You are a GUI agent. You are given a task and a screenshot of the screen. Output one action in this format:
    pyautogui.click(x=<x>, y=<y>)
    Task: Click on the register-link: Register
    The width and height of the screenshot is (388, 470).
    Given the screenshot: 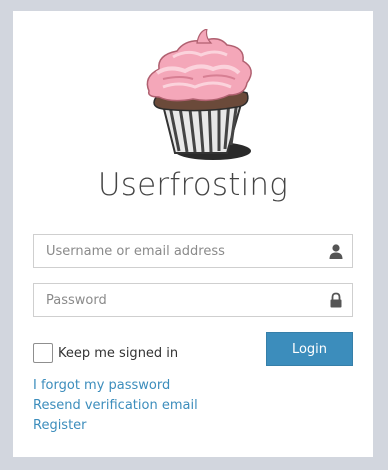 What is the action you would take?
    pyautogui.click(x=115, y=426)
    